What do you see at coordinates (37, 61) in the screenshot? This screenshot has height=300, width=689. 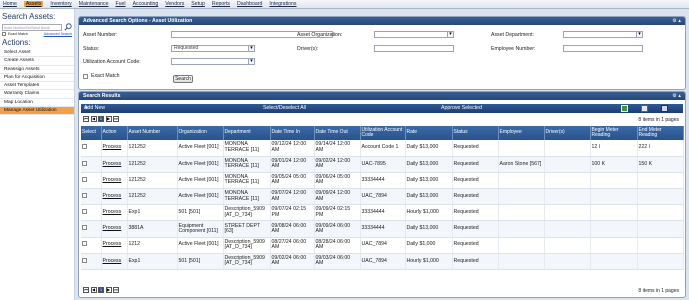 I see `sidebar-item-create-assets: Create Assets` at bounding box center [37, 61].